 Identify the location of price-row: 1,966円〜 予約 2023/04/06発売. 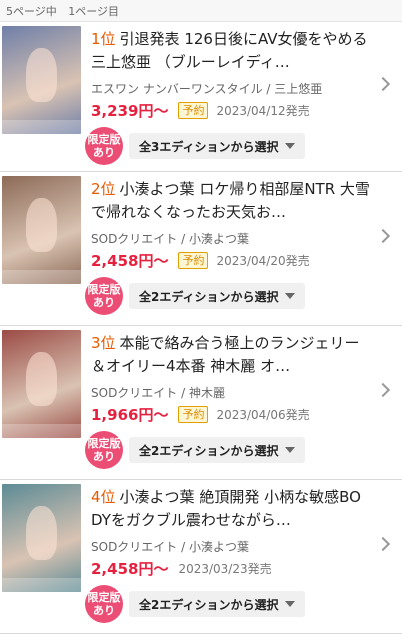
(246, 414).